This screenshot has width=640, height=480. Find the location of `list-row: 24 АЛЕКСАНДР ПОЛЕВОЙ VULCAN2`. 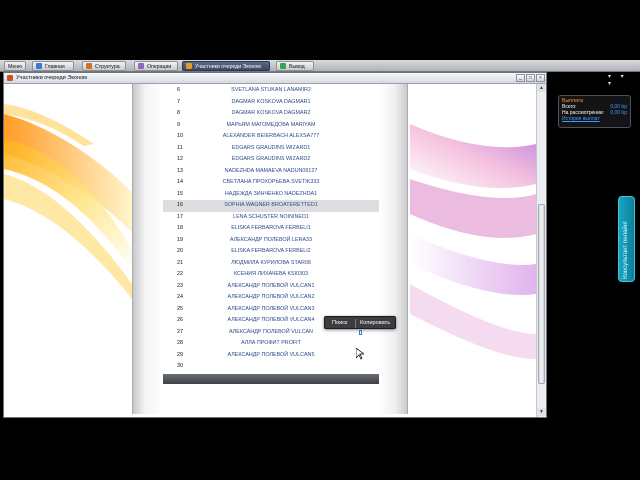

list-row: 24 АЛЕКСАНДР ПОЛЕВОЙ VULCAN2 is located at coordinates (271, 298).